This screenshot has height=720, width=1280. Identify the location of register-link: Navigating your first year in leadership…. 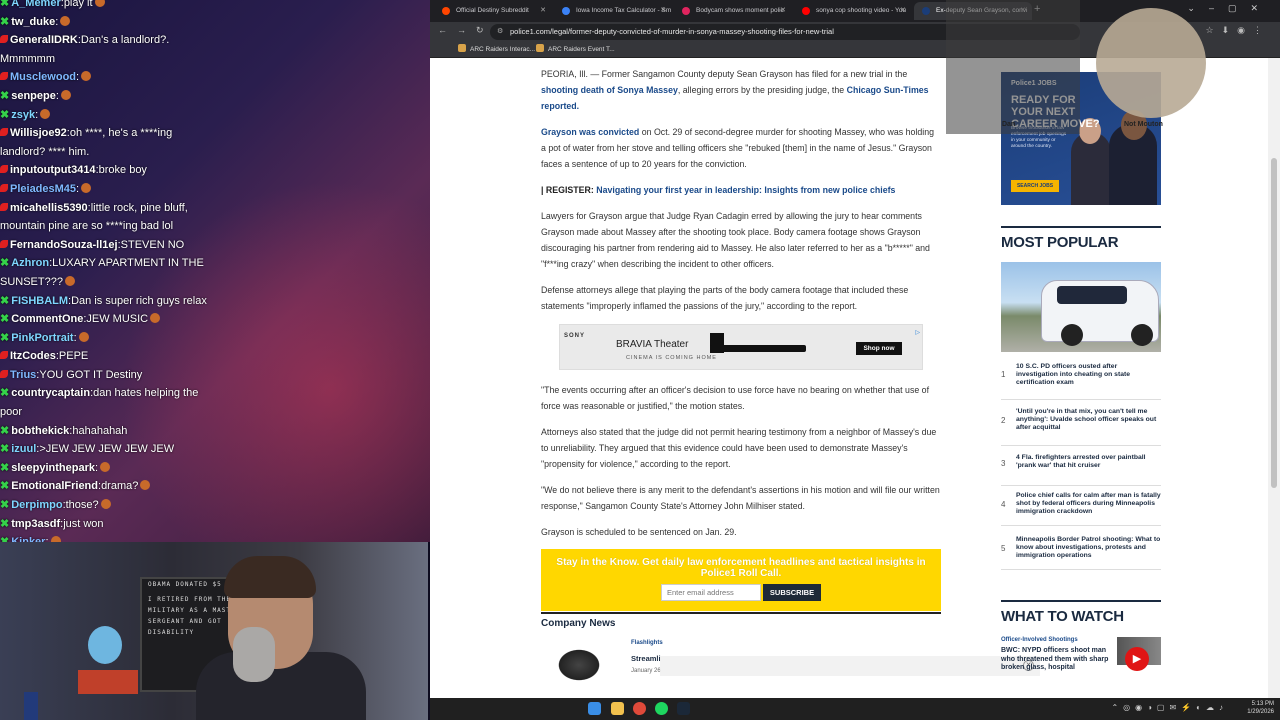
(745, 190).